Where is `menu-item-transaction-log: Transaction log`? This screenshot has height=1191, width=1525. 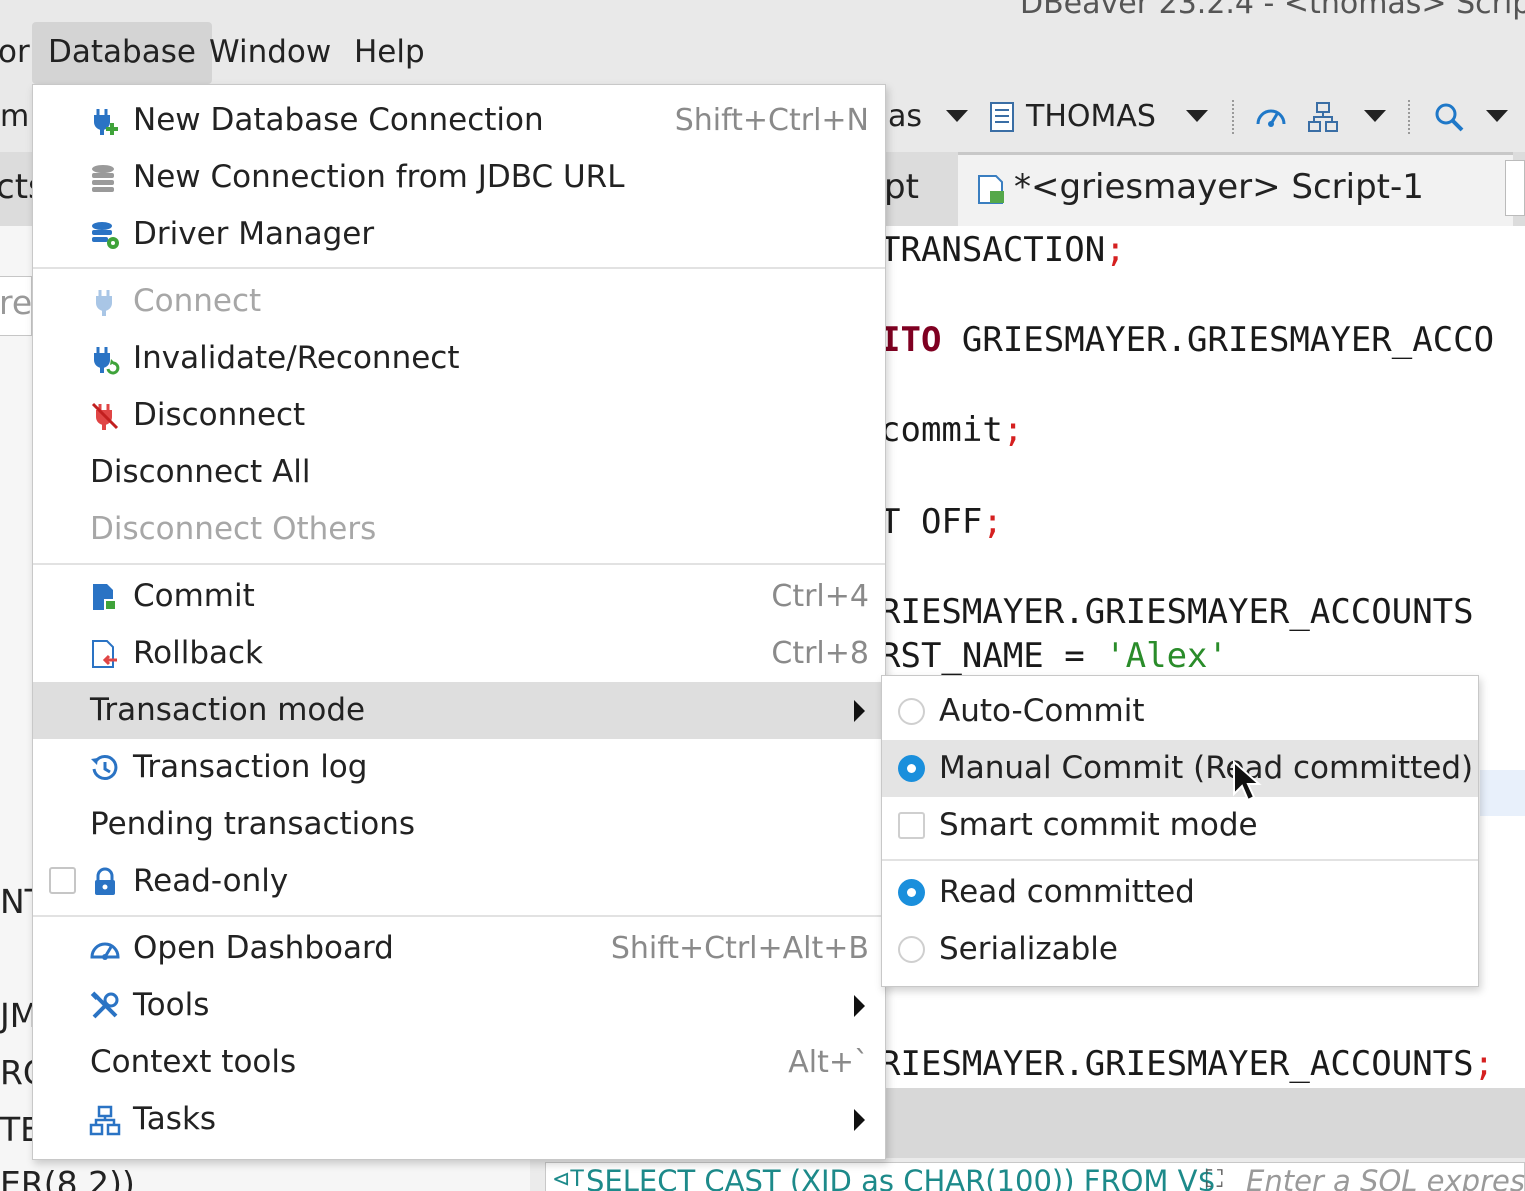 menu-item-transaction-log: Transaction log is located at coordinates (459, 767).